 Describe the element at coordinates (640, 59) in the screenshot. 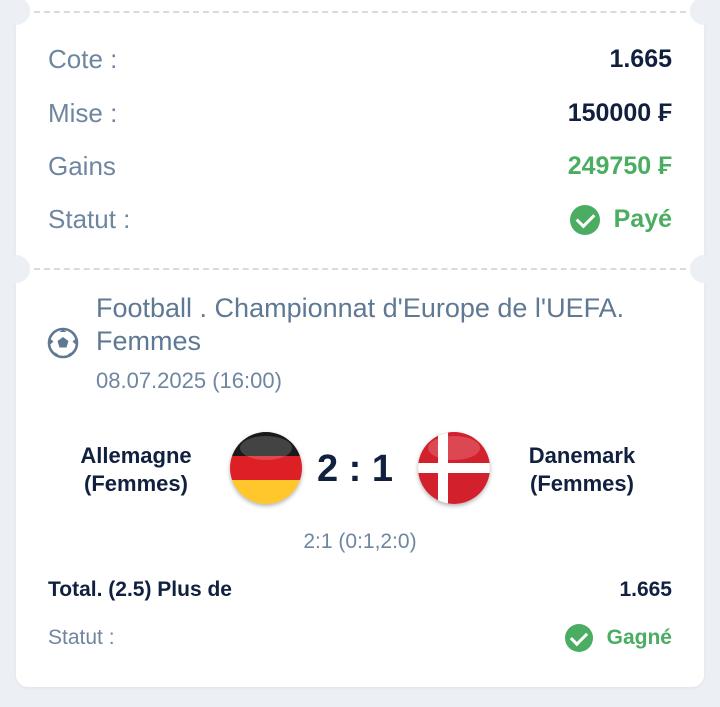

I see `odds-value: 1.665` at that location.